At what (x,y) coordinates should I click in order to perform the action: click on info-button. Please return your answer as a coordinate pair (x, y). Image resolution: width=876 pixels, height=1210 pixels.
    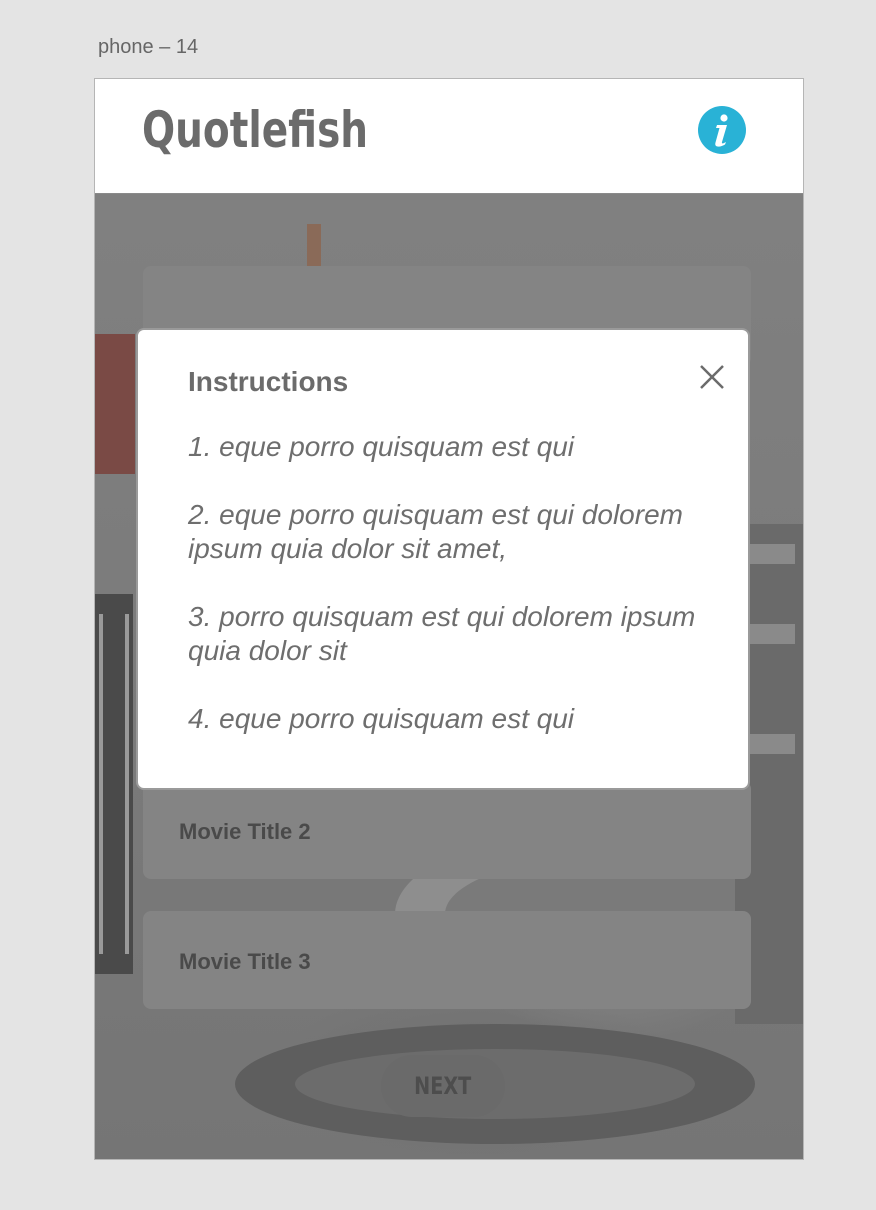
    Looking at the image, I should click on (722, 130).